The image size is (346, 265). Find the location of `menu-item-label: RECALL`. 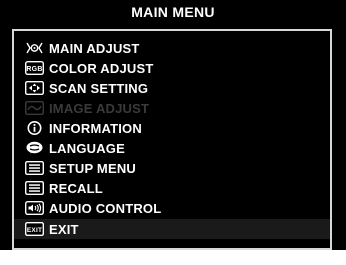

menu-item-label: RECALL is located at coordinates (76, 188).